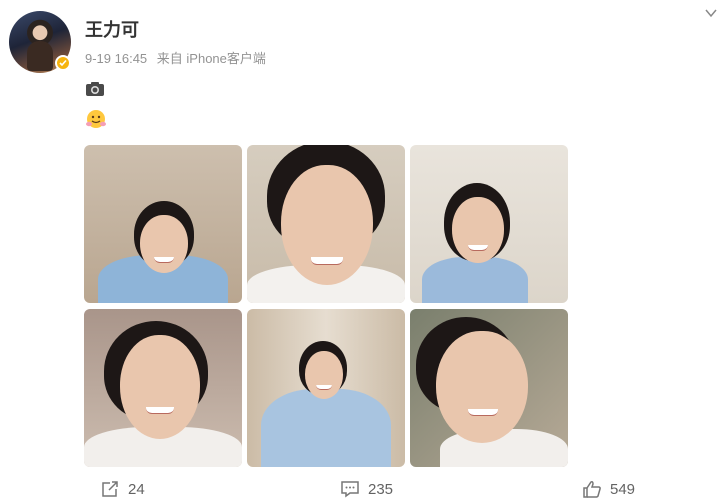 The height and width of the screenshot is (504, 719). What do you see at coordinates (95, 89) in the screenshot?
I see `camera-icon` at bounding box center [95, 89].